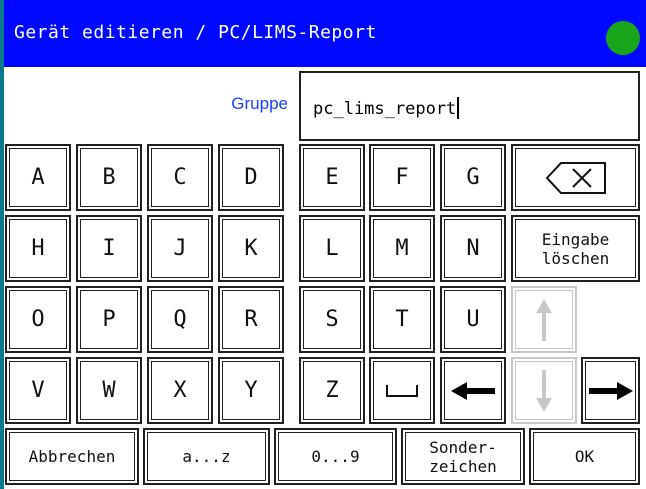  Describe the element at coordinates (463, 456) in the screenshot. I see `special-chars-button: Sonder-zeichen` at that location.